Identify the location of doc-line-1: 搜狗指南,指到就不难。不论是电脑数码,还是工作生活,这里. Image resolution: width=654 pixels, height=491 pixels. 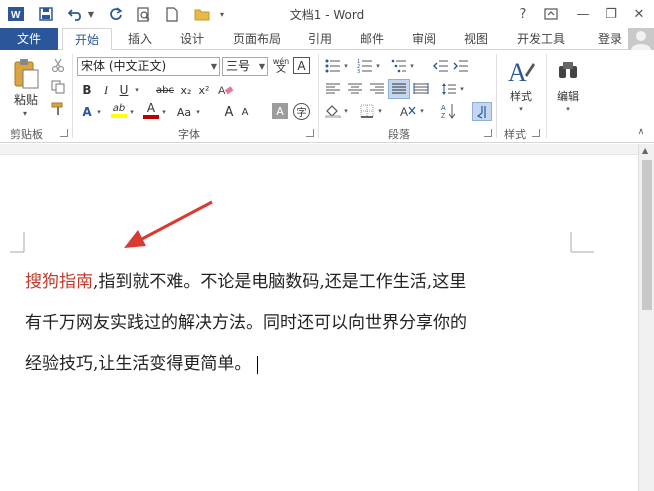
(305, 282).